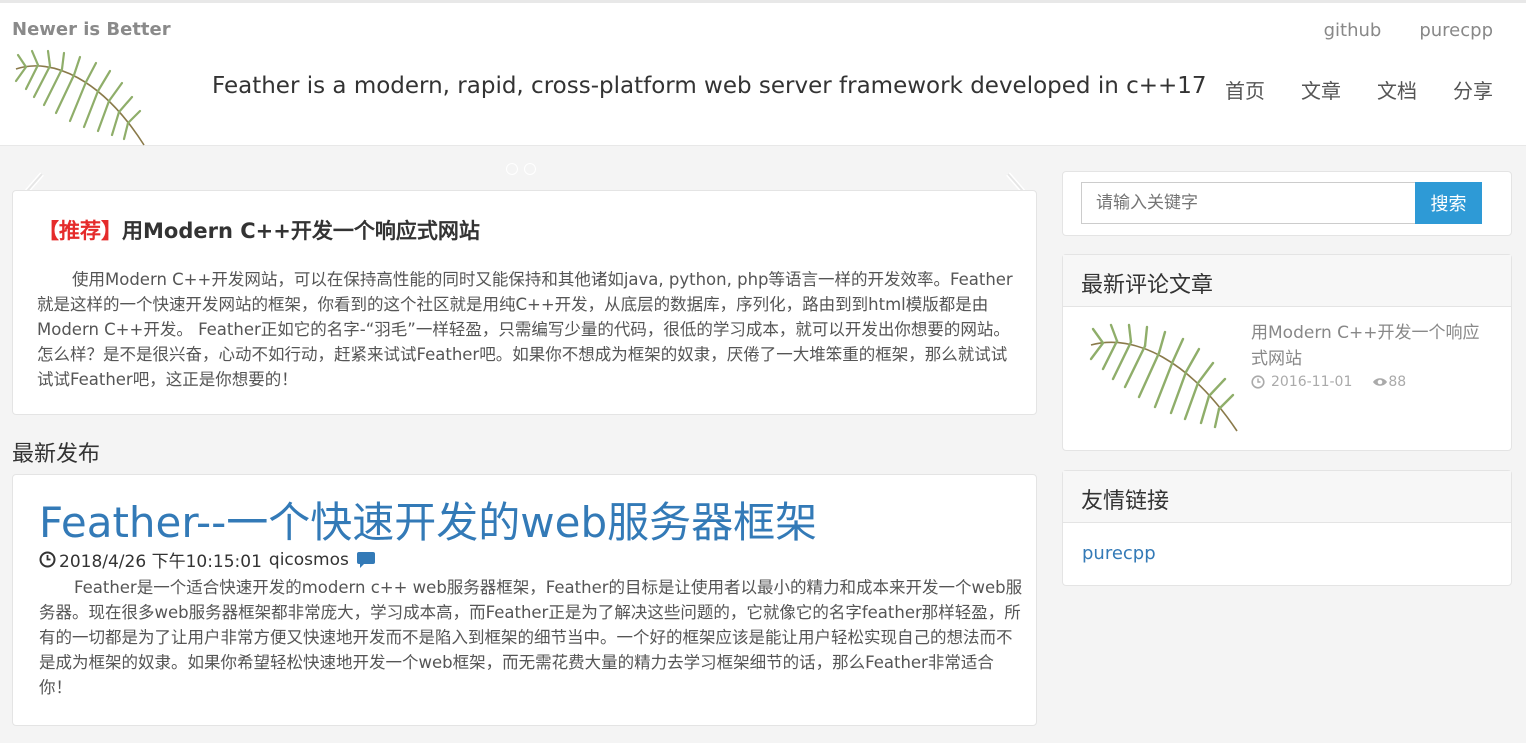  What do you see at coordinates (1397, 382) in the screenshot?
I see `recent-item-views: 88` at bounding box center [1397, 382].